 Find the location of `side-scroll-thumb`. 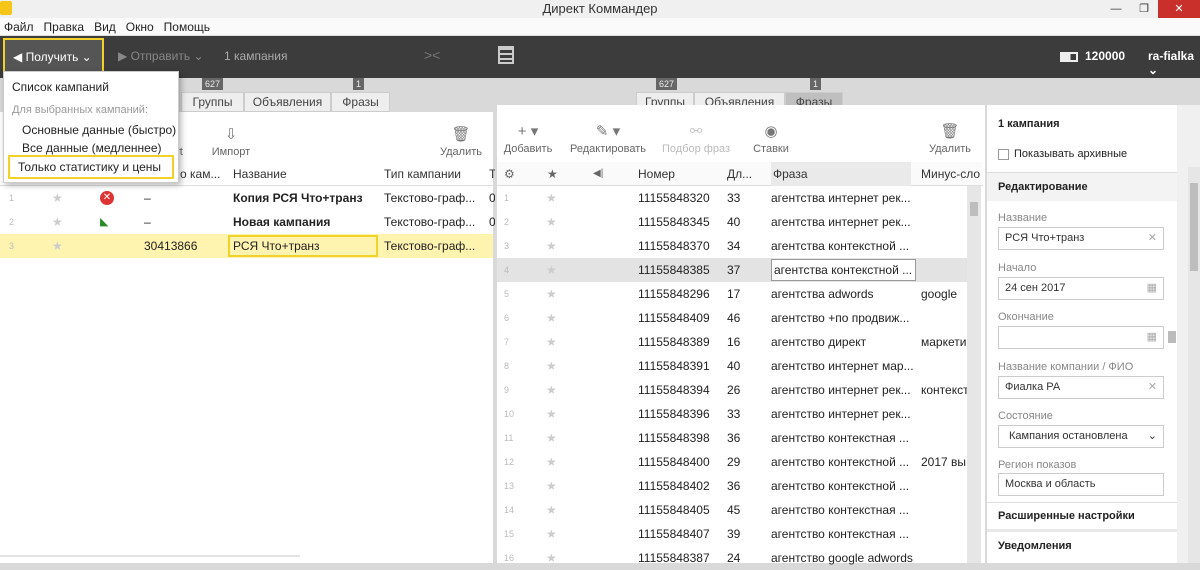

side-scroll-thumb is located at coordinates (1194, 227).